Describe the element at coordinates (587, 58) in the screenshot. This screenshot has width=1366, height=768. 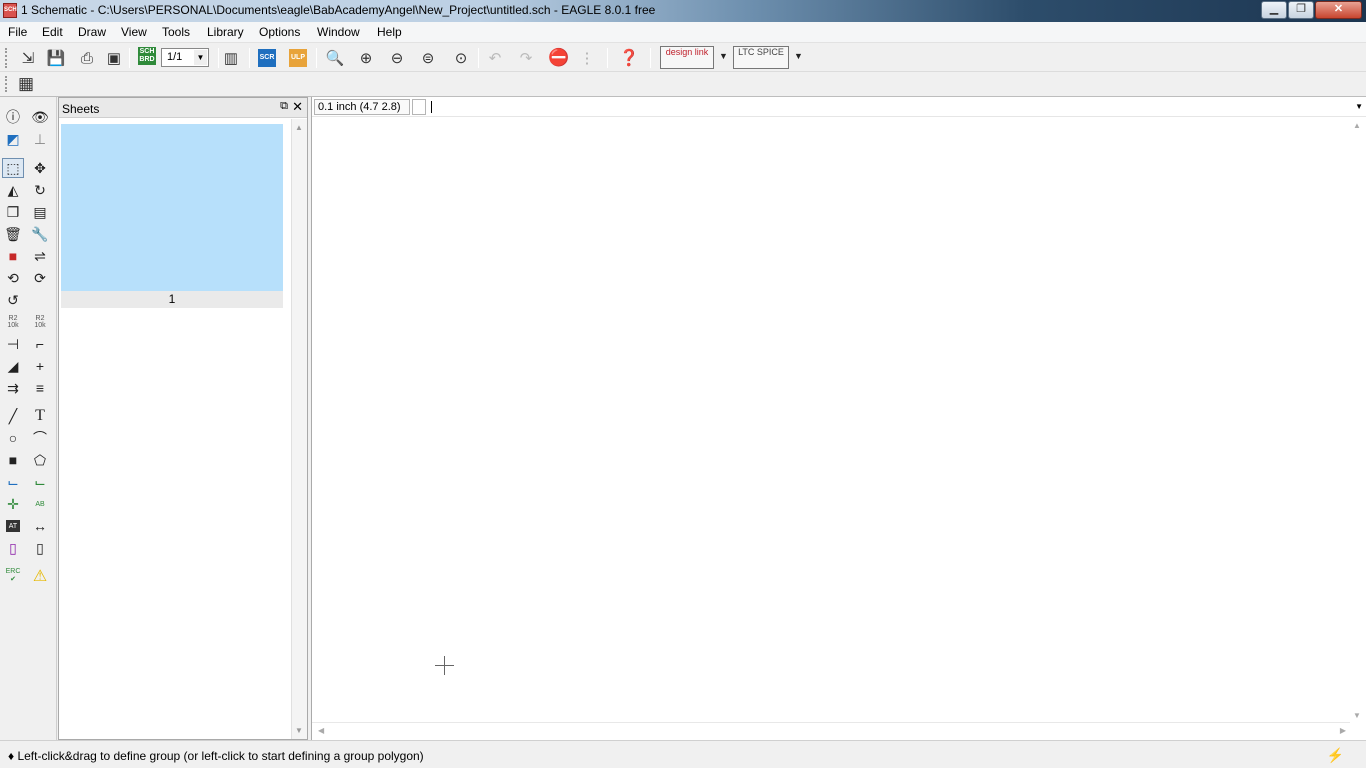
I see `go-icon: ⋮` at that location.